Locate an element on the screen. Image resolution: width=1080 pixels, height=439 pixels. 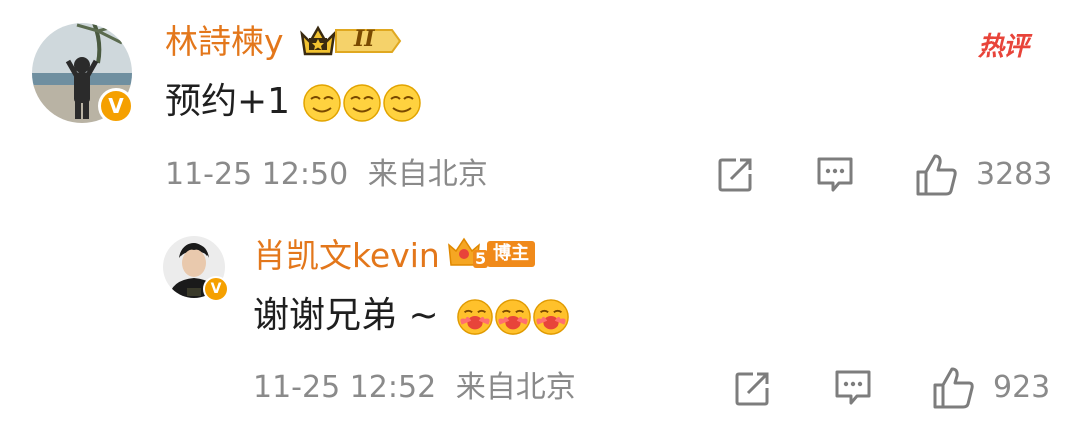
member-level-badge: II is located at coordinates (350, 41).